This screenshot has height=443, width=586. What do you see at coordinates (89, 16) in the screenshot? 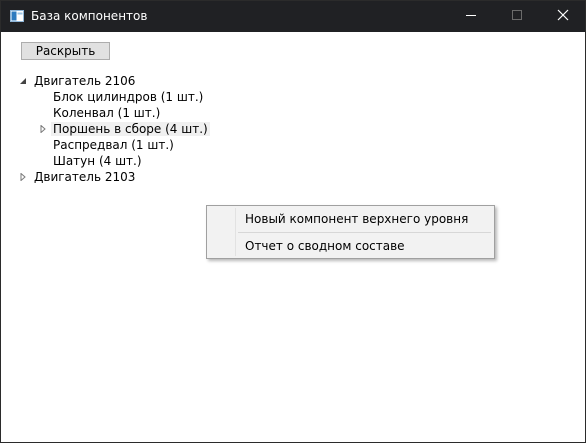
I see `window-title: База компонентов` at bounding box center [89, 16].